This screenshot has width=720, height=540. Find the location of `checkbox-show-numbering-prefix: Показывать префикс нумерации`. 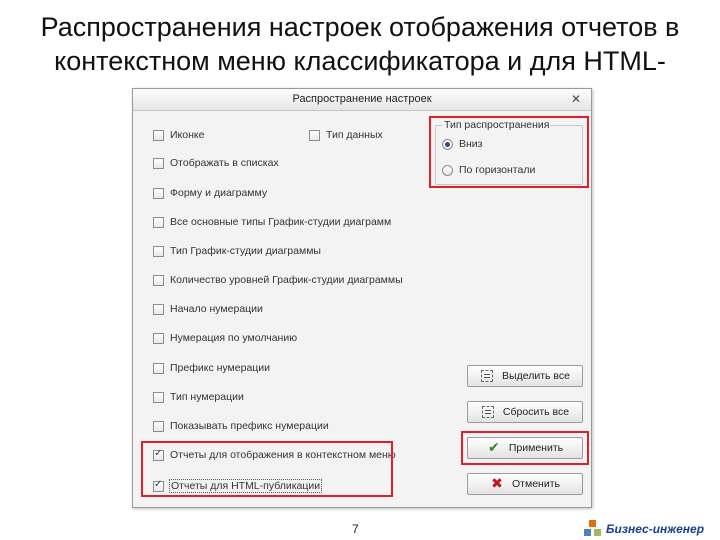

checkbox-show-numbering-prefix: Показывать префикс нумерации is located at coordinates (241, 426).